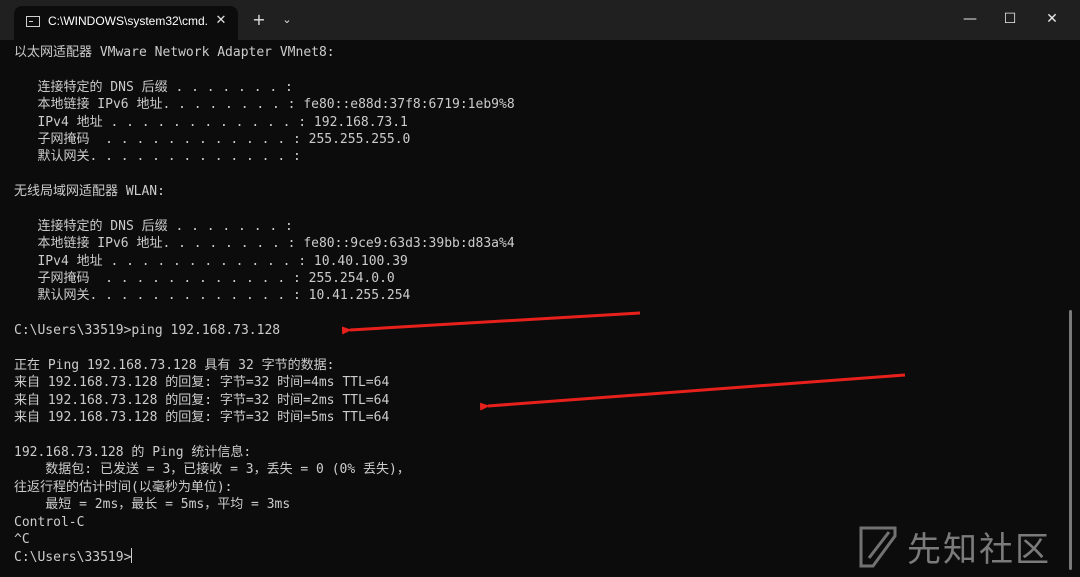  I want to click on maximize-button: ☐, so click(1010, 19).